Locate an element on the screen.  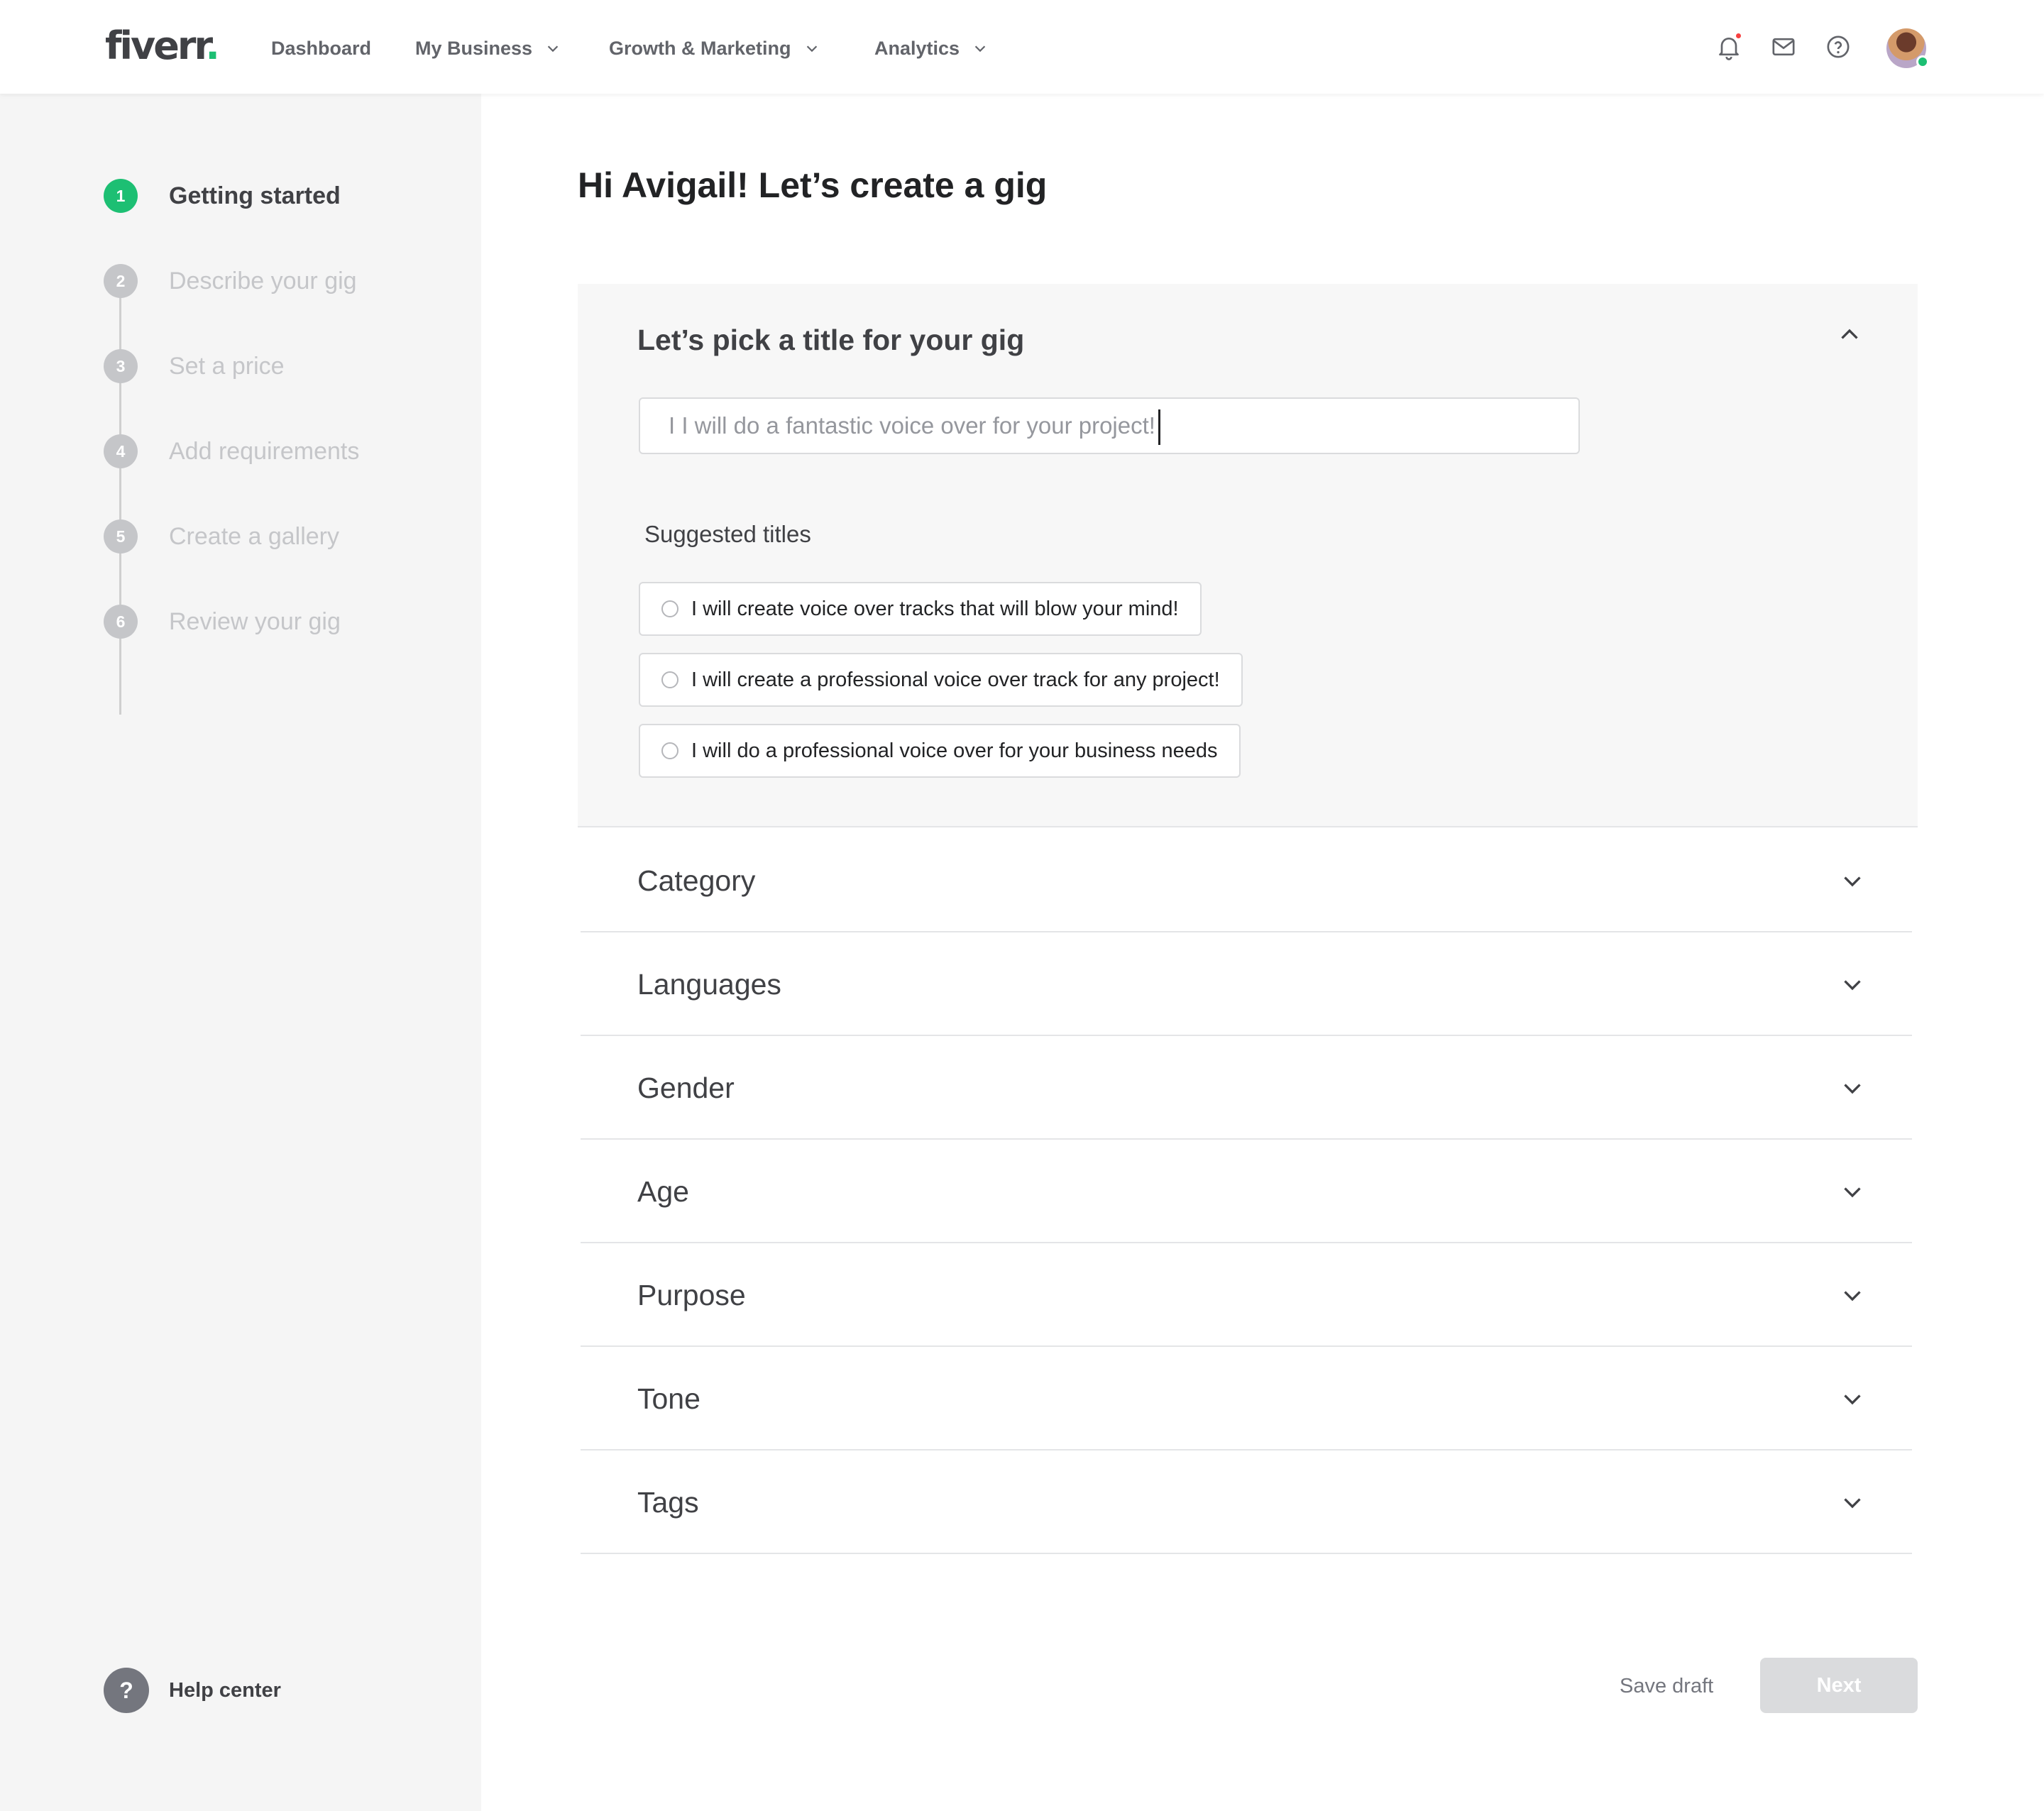
step-describe-your-gig: 2 Describe your gig is located at coordinates (230, 281).